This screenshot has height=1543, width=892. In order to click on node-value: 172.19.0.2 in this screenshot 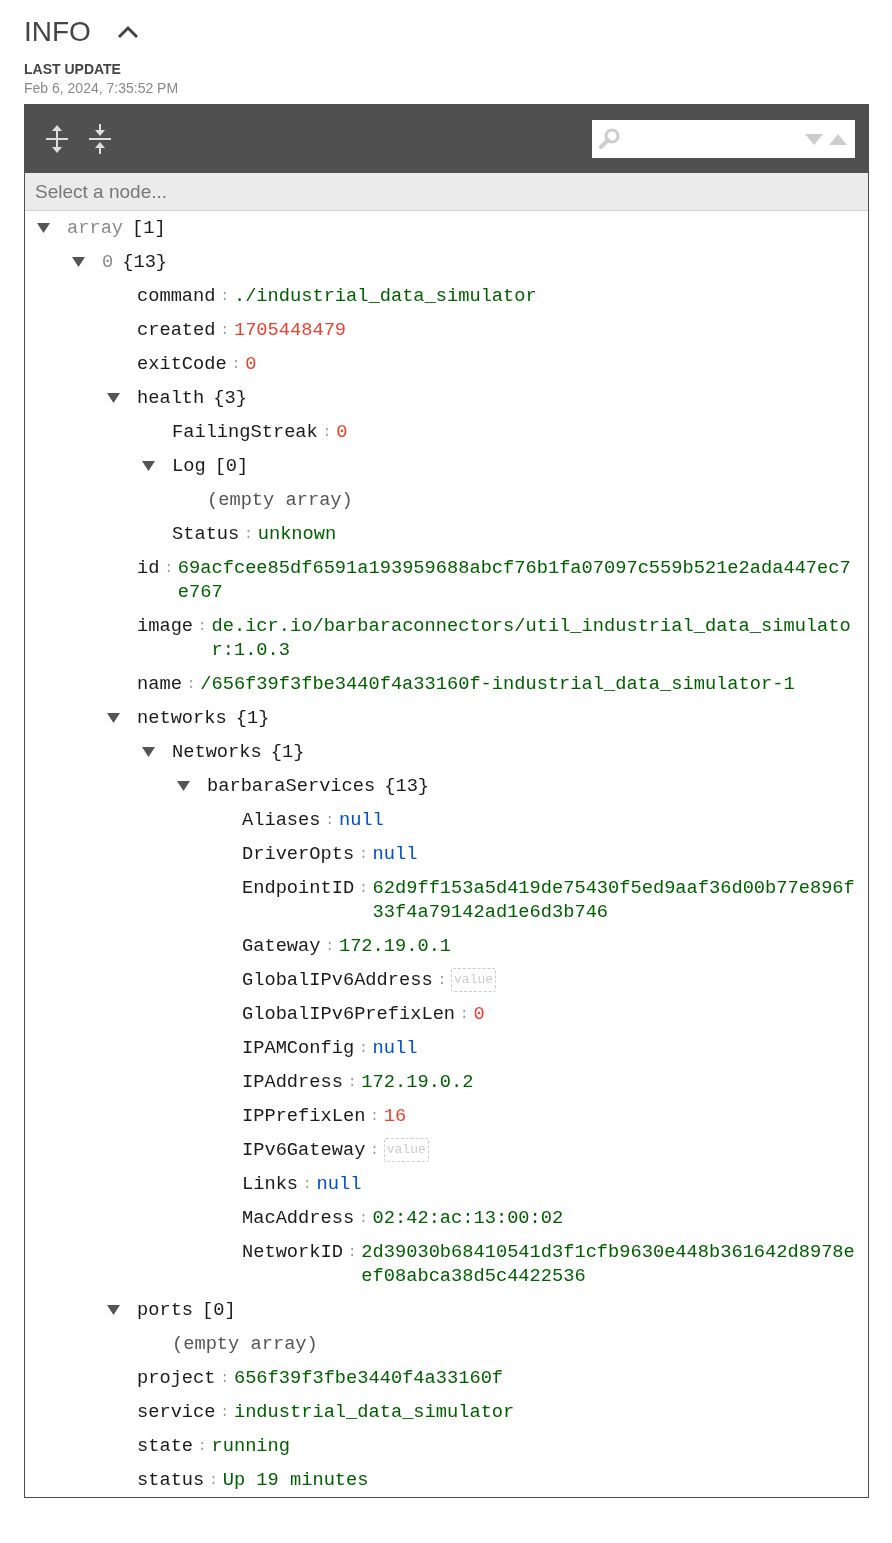, I will do `click(418, 1082)`.